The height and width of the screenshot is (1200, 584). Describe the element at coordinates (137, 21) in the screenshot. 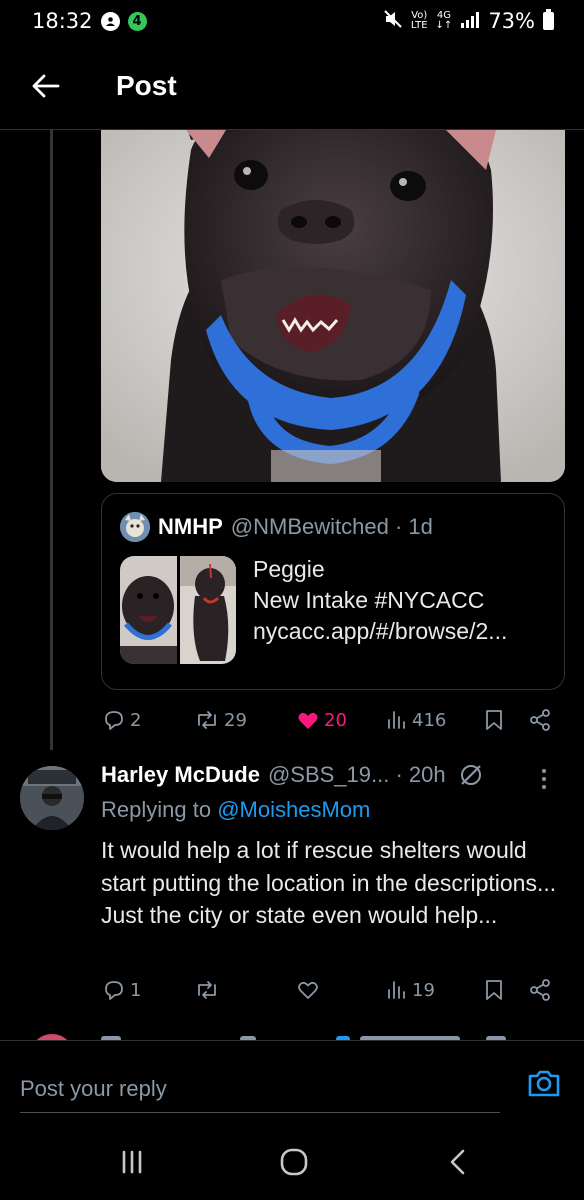

I see `notification-count-badge: 4` at that location.